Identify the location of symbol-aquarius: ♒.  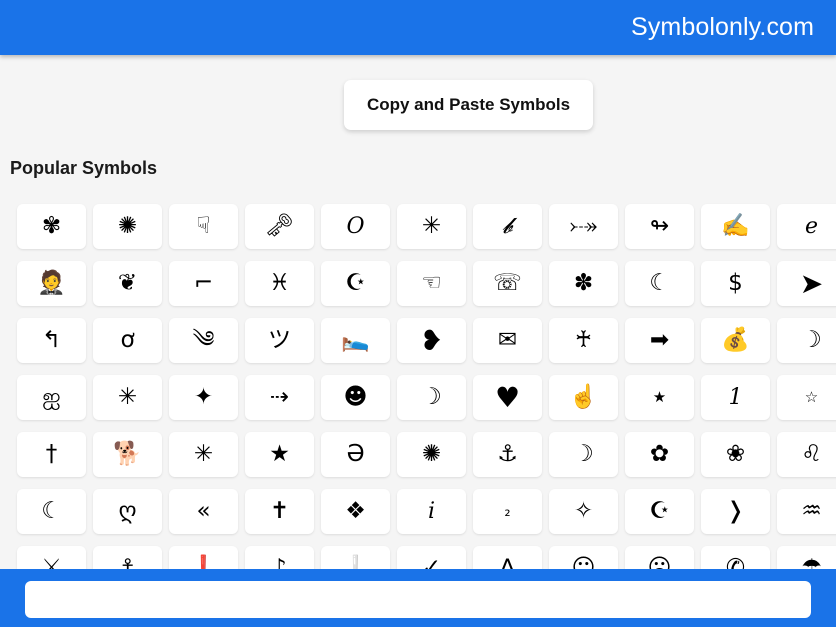
(806, 511).